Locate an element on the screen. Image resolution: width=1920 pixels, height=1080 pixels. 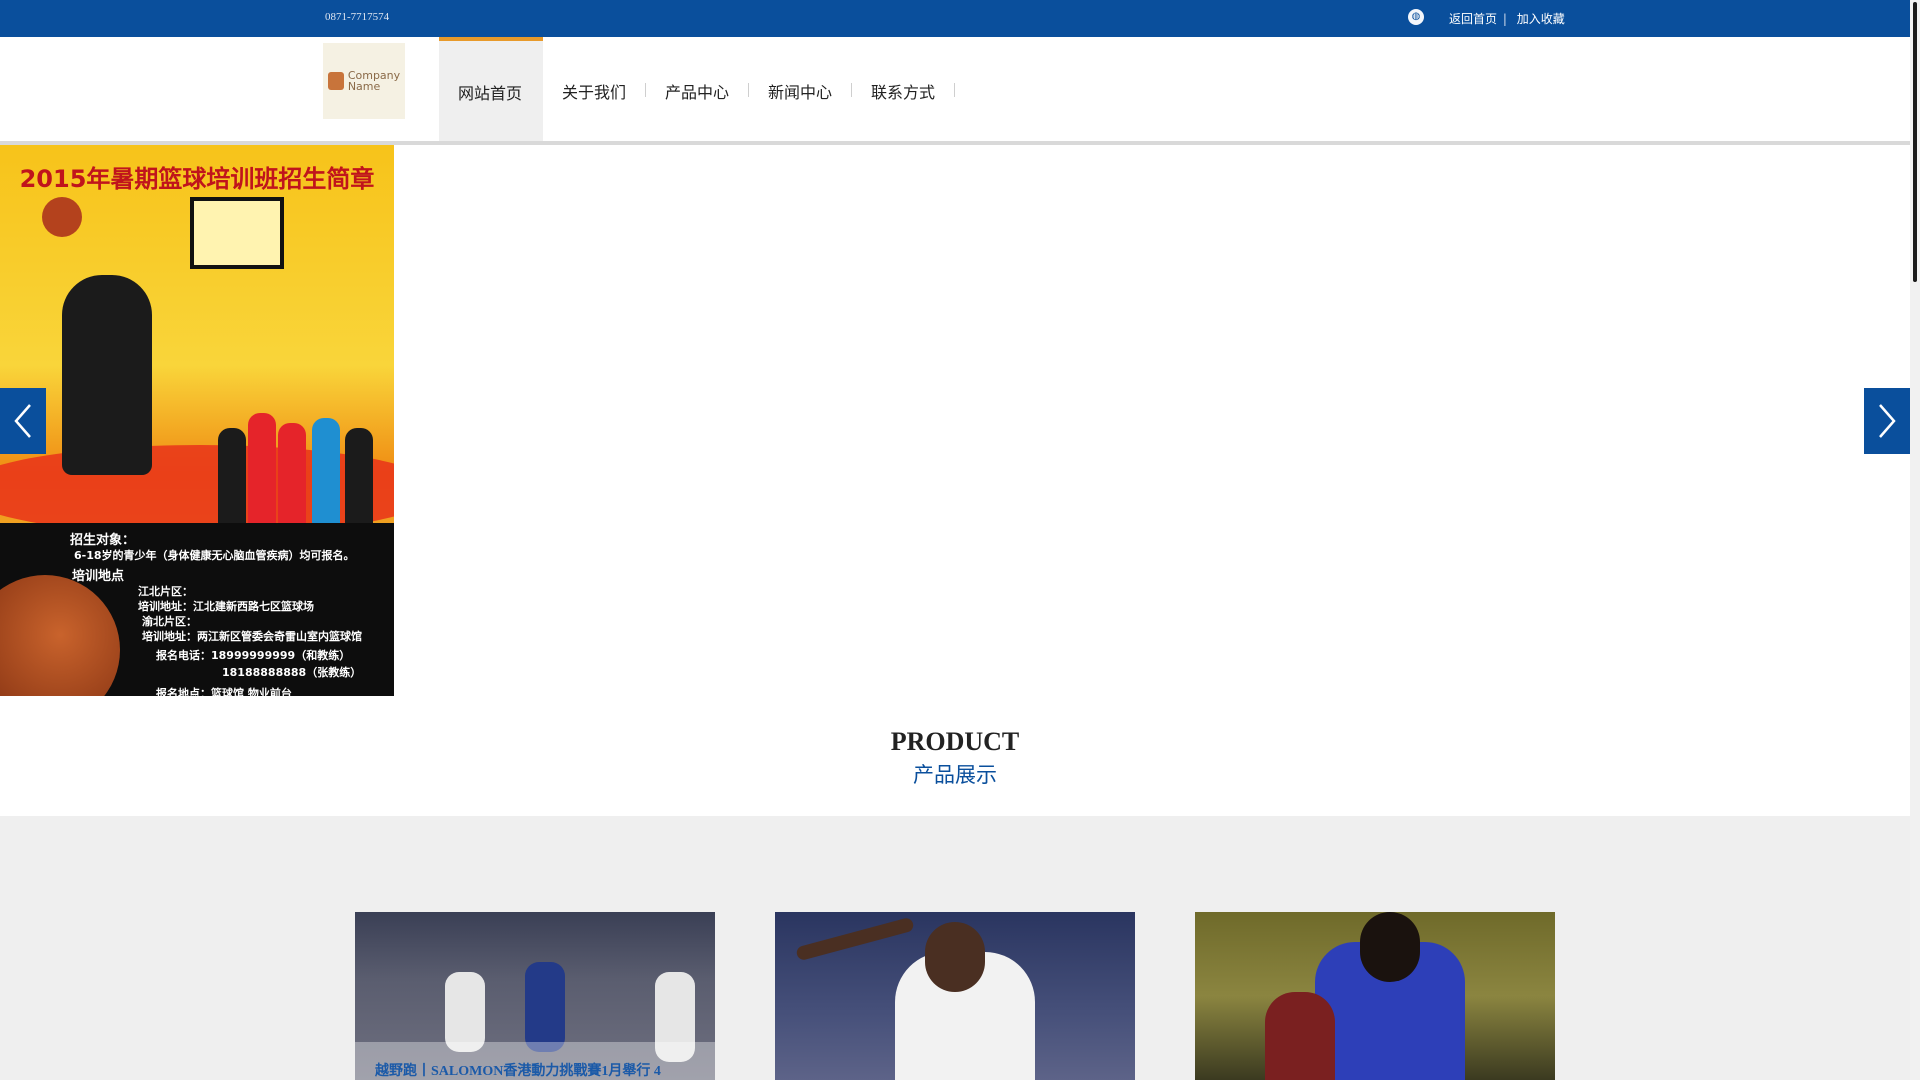
nav-item-about: 关于我们 is located at coordinates (594, 91).